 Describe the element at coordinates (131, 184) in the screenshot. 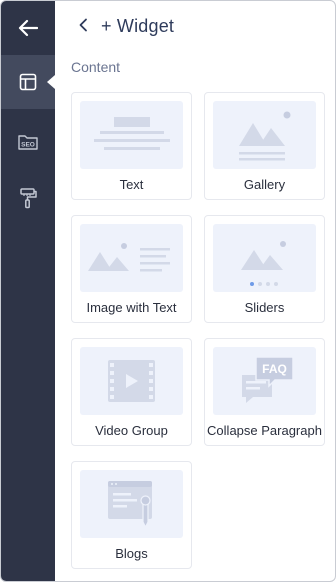

I see `widget-card-label: Text` at that location.